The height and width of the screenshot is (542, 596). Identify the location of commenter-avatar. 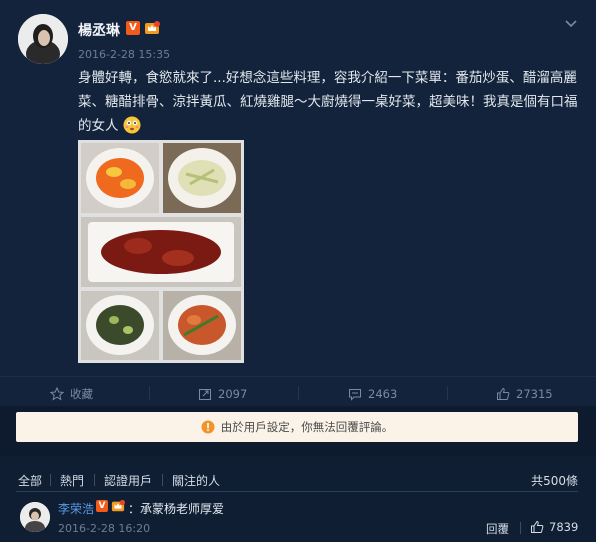
(35, 517).